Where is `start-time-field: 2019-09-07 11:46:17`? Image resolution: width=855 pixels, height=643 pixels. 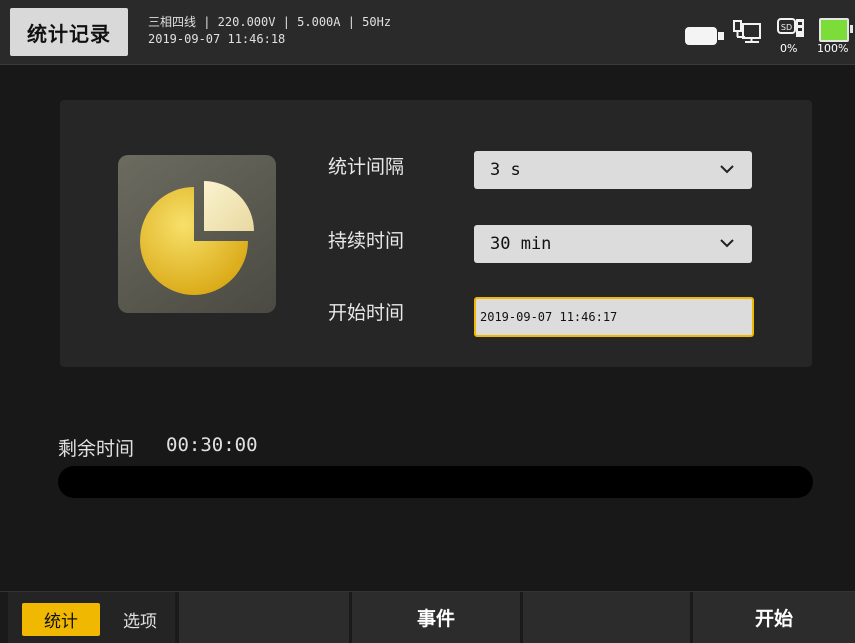 start-time-field: 2019-09-07 11:46:17 is located at coordinates (614, 317).